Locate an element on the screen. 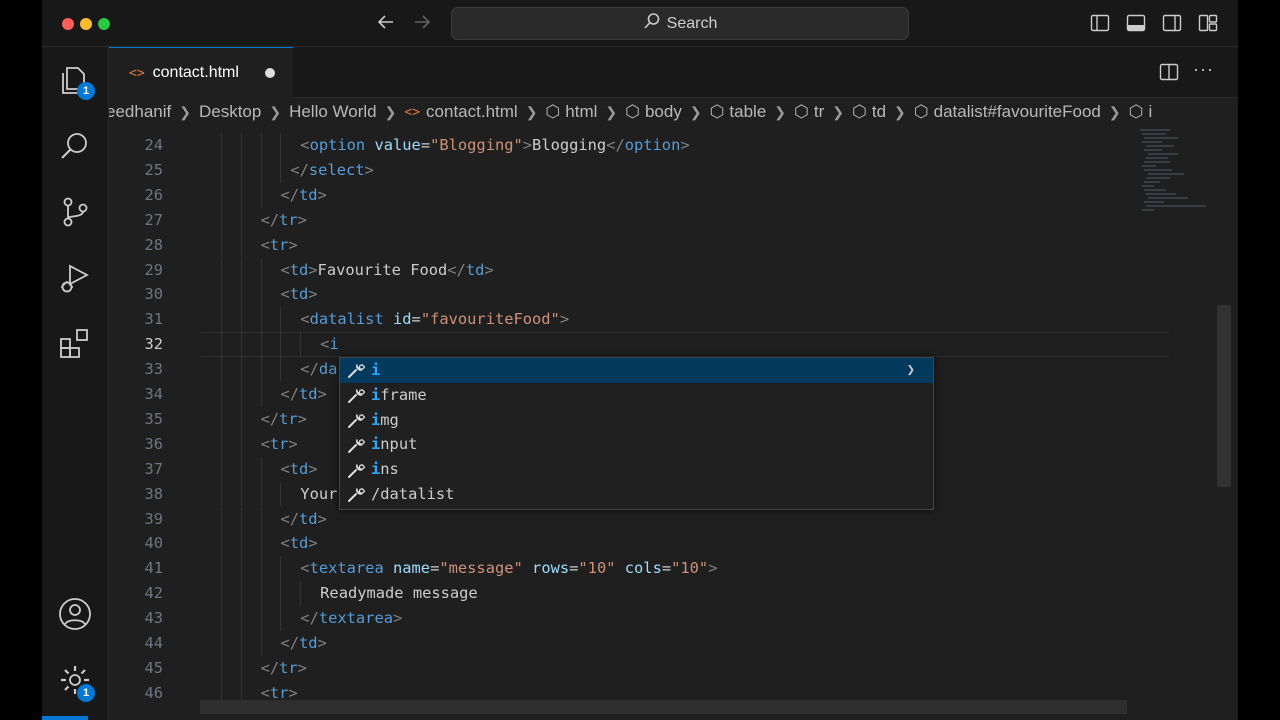 The height and width of the screenshot is (720, 1280). breadcrumb-item: i is located at coordinates (1150, 112).